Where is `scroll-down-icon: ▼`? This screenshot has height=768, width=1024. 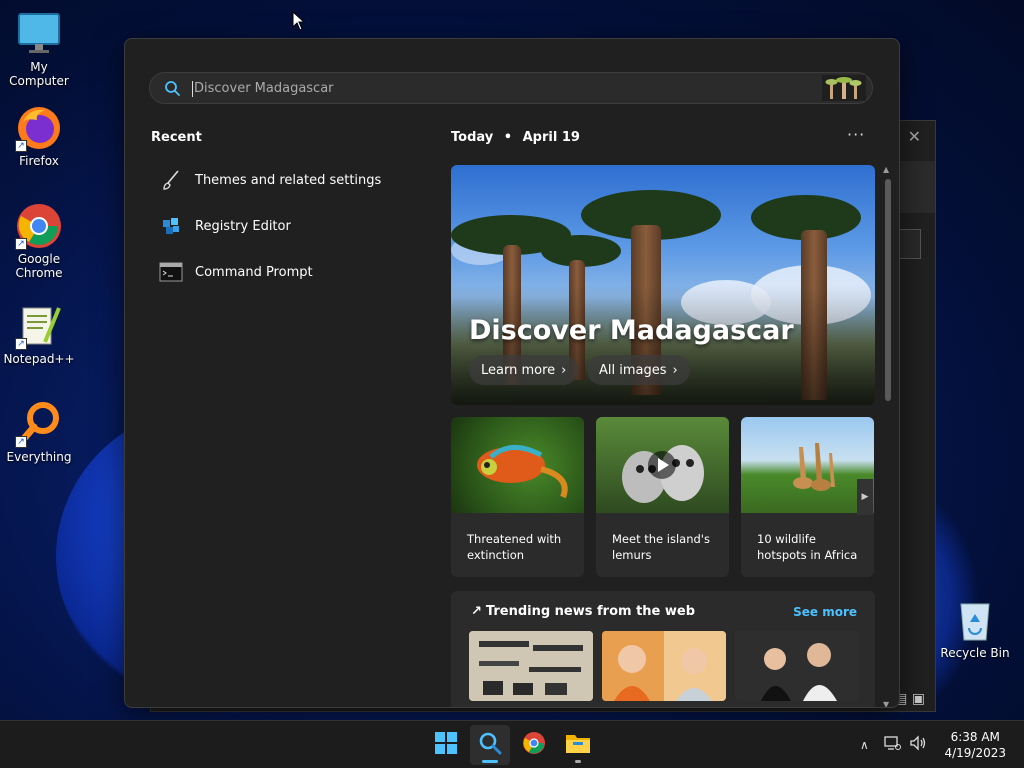 scroll-down-icon: ▼ is located at coordinates (886, 703).